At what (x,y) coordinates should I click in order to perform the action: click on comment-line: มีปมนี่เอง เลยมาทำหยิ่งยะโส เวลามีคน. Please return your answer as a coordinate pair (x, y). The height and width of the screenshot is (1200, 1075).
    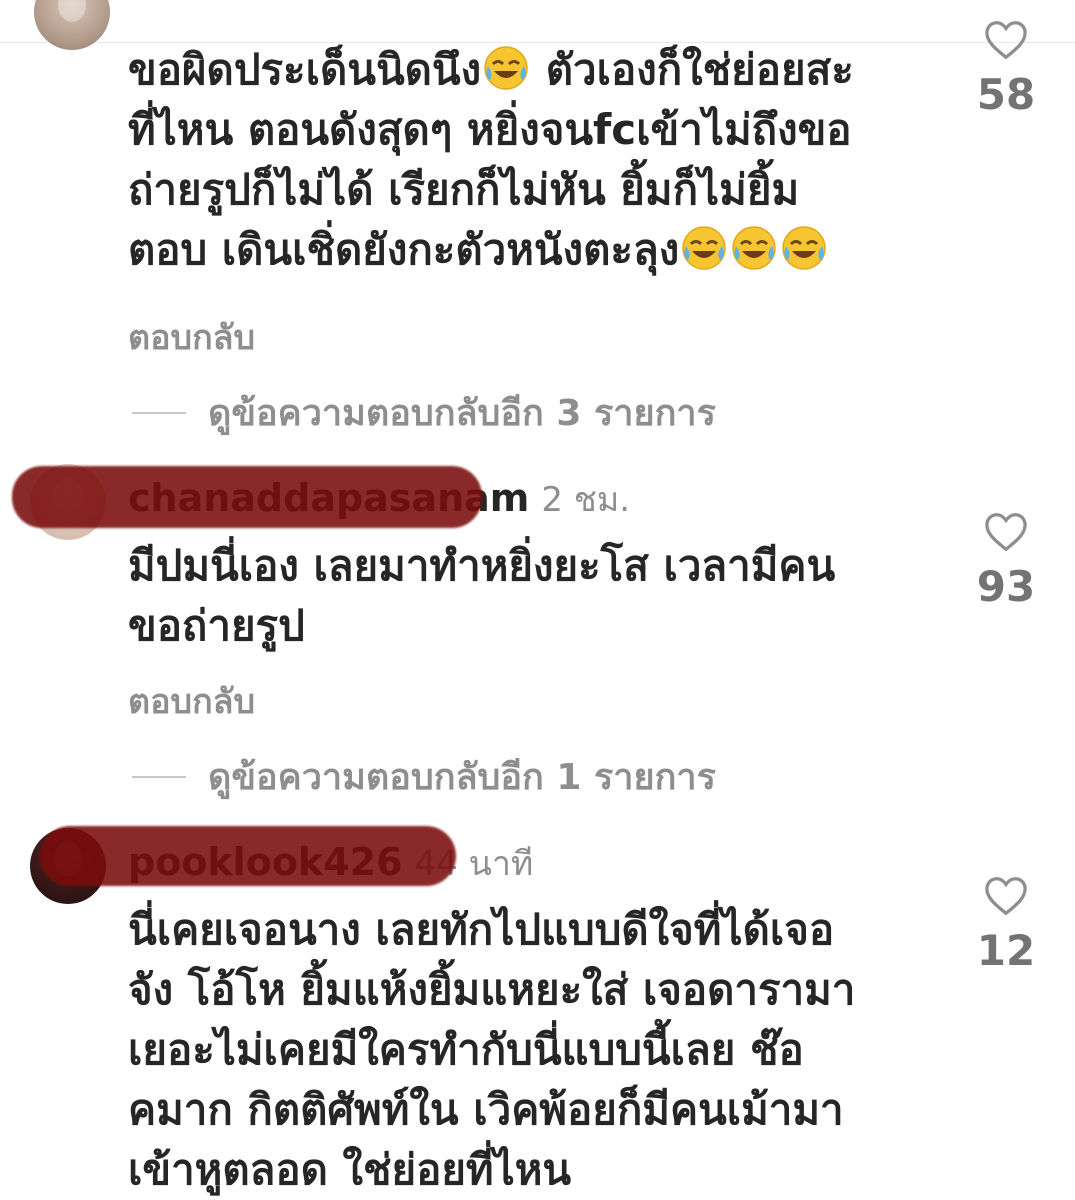
    Looking at the image, I should click on (482, 565).